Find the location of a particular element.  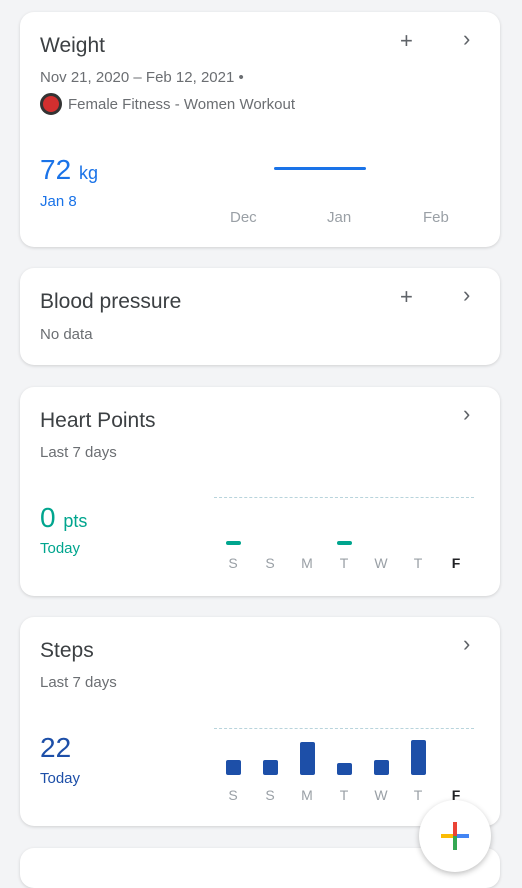

weight-unit: kg is located at coordinates (88, 173).